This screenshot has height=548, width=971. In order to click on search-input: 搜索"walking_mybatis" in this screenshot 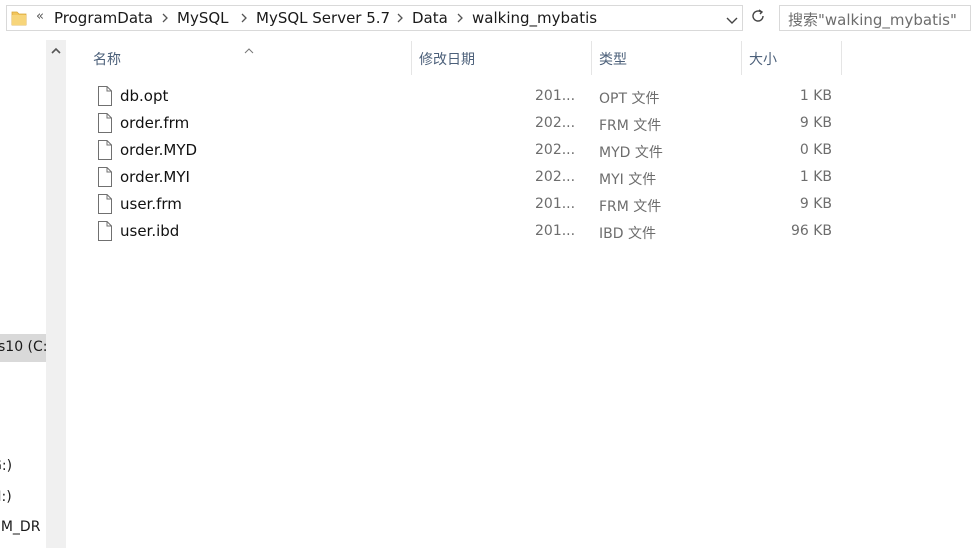, I will do `click(875, 18)`.